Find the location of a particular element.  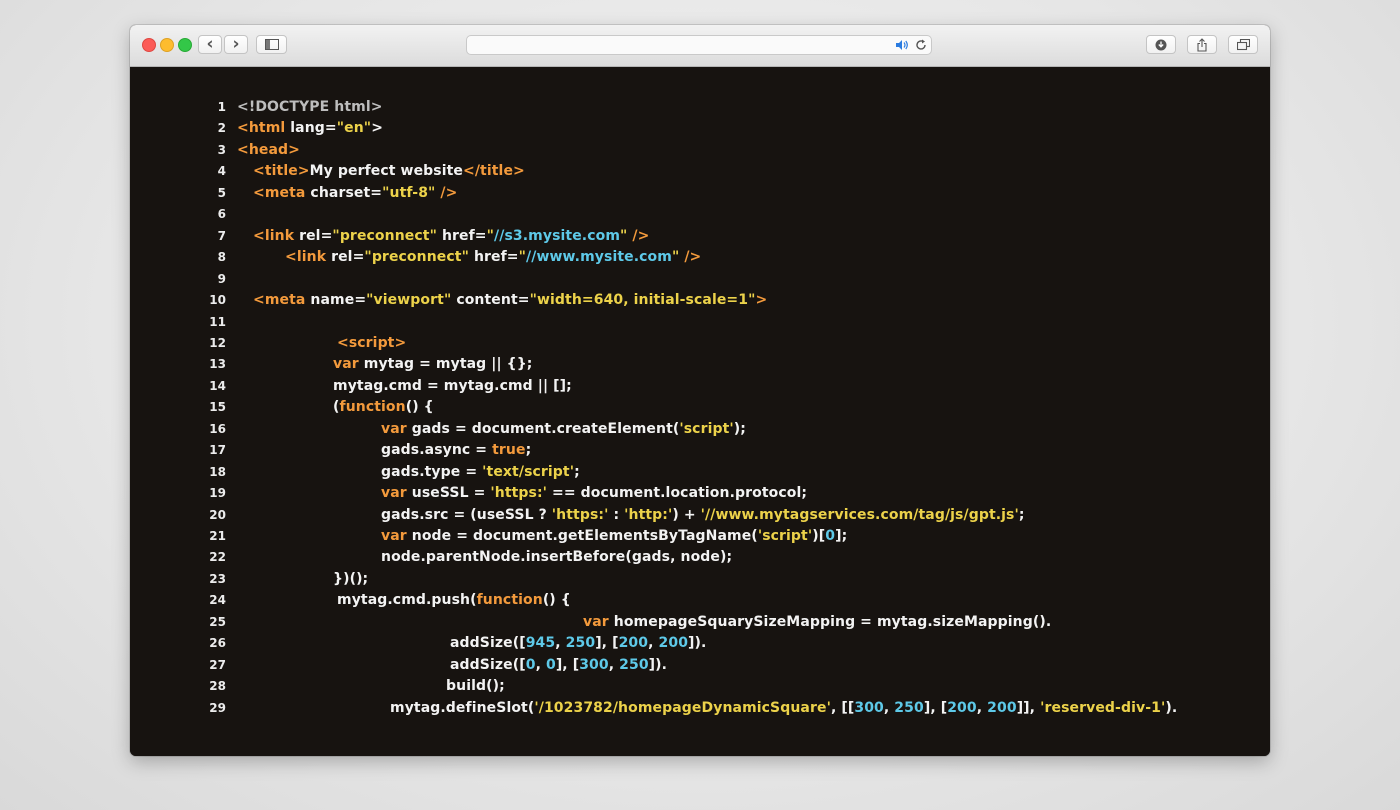

code-line: 23})(); is located at coordinates (700, 579).